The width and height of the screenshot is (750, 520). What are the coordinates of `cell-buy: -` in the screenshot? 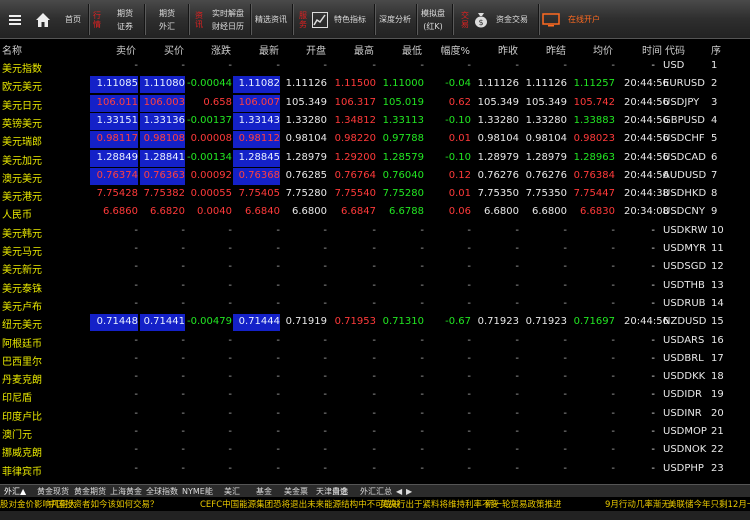 It's located at (183, 303).